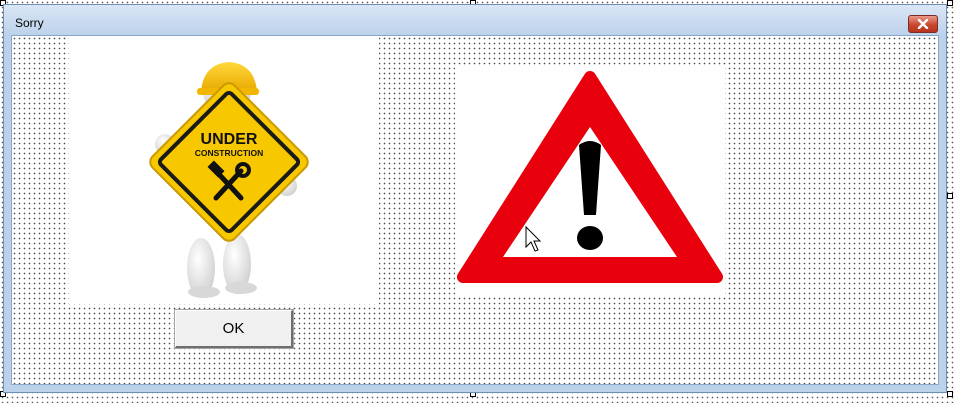  I want to click on ok-button-label: OK, so click(233, 328).